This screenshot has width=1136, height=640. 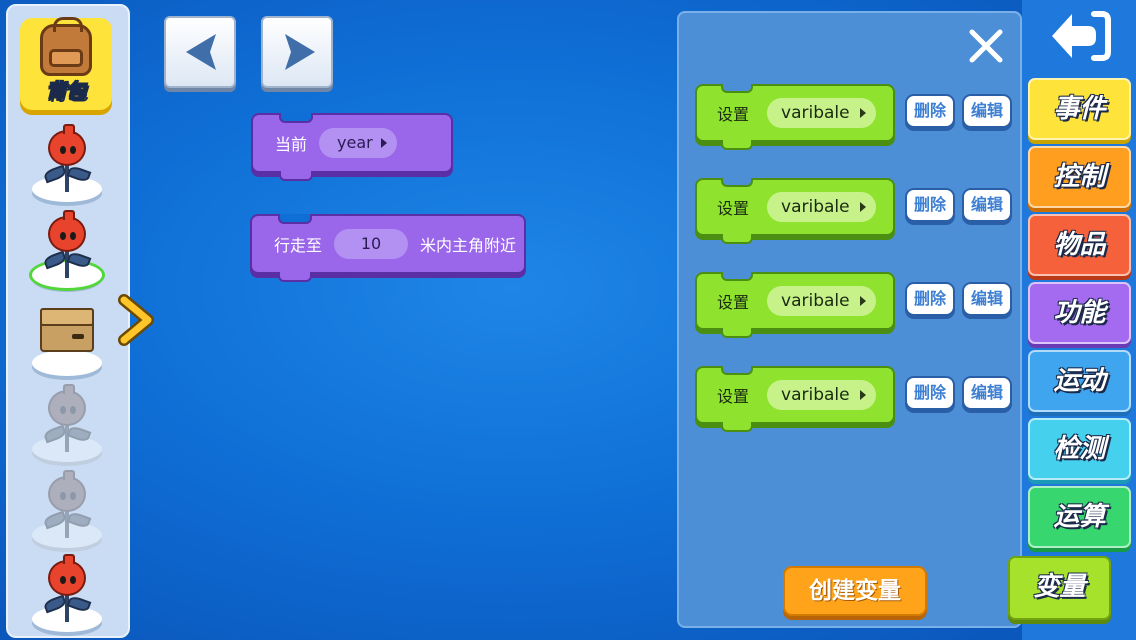 I want to click on return-arrow-icon, so click(x=1079, y=37).